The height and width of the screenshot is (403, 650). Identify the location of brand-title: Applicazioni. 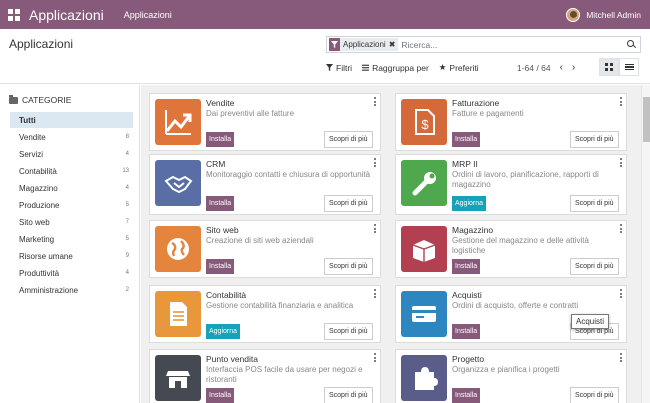
(66, 15).